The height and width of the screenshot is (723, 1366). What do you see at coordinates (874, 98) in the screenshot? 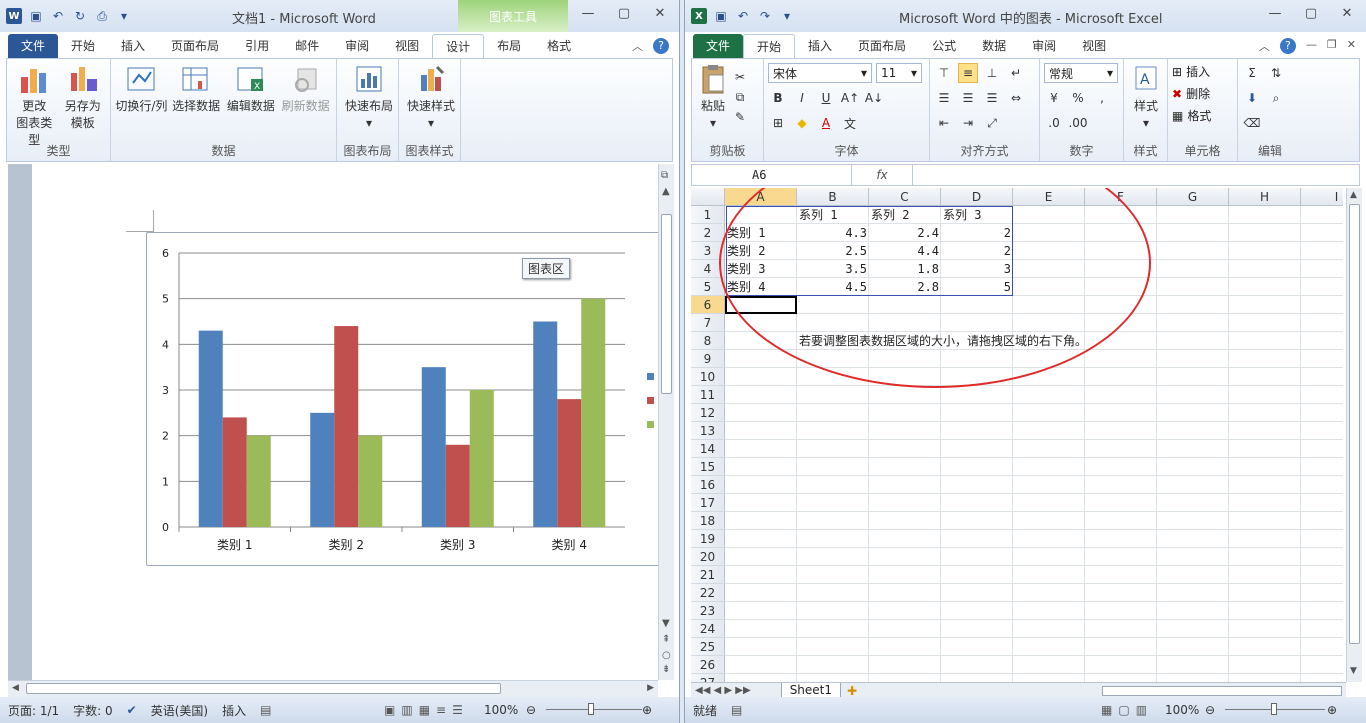
I see `shrink-font-icon: A↓` at bounding box center [874, 98].